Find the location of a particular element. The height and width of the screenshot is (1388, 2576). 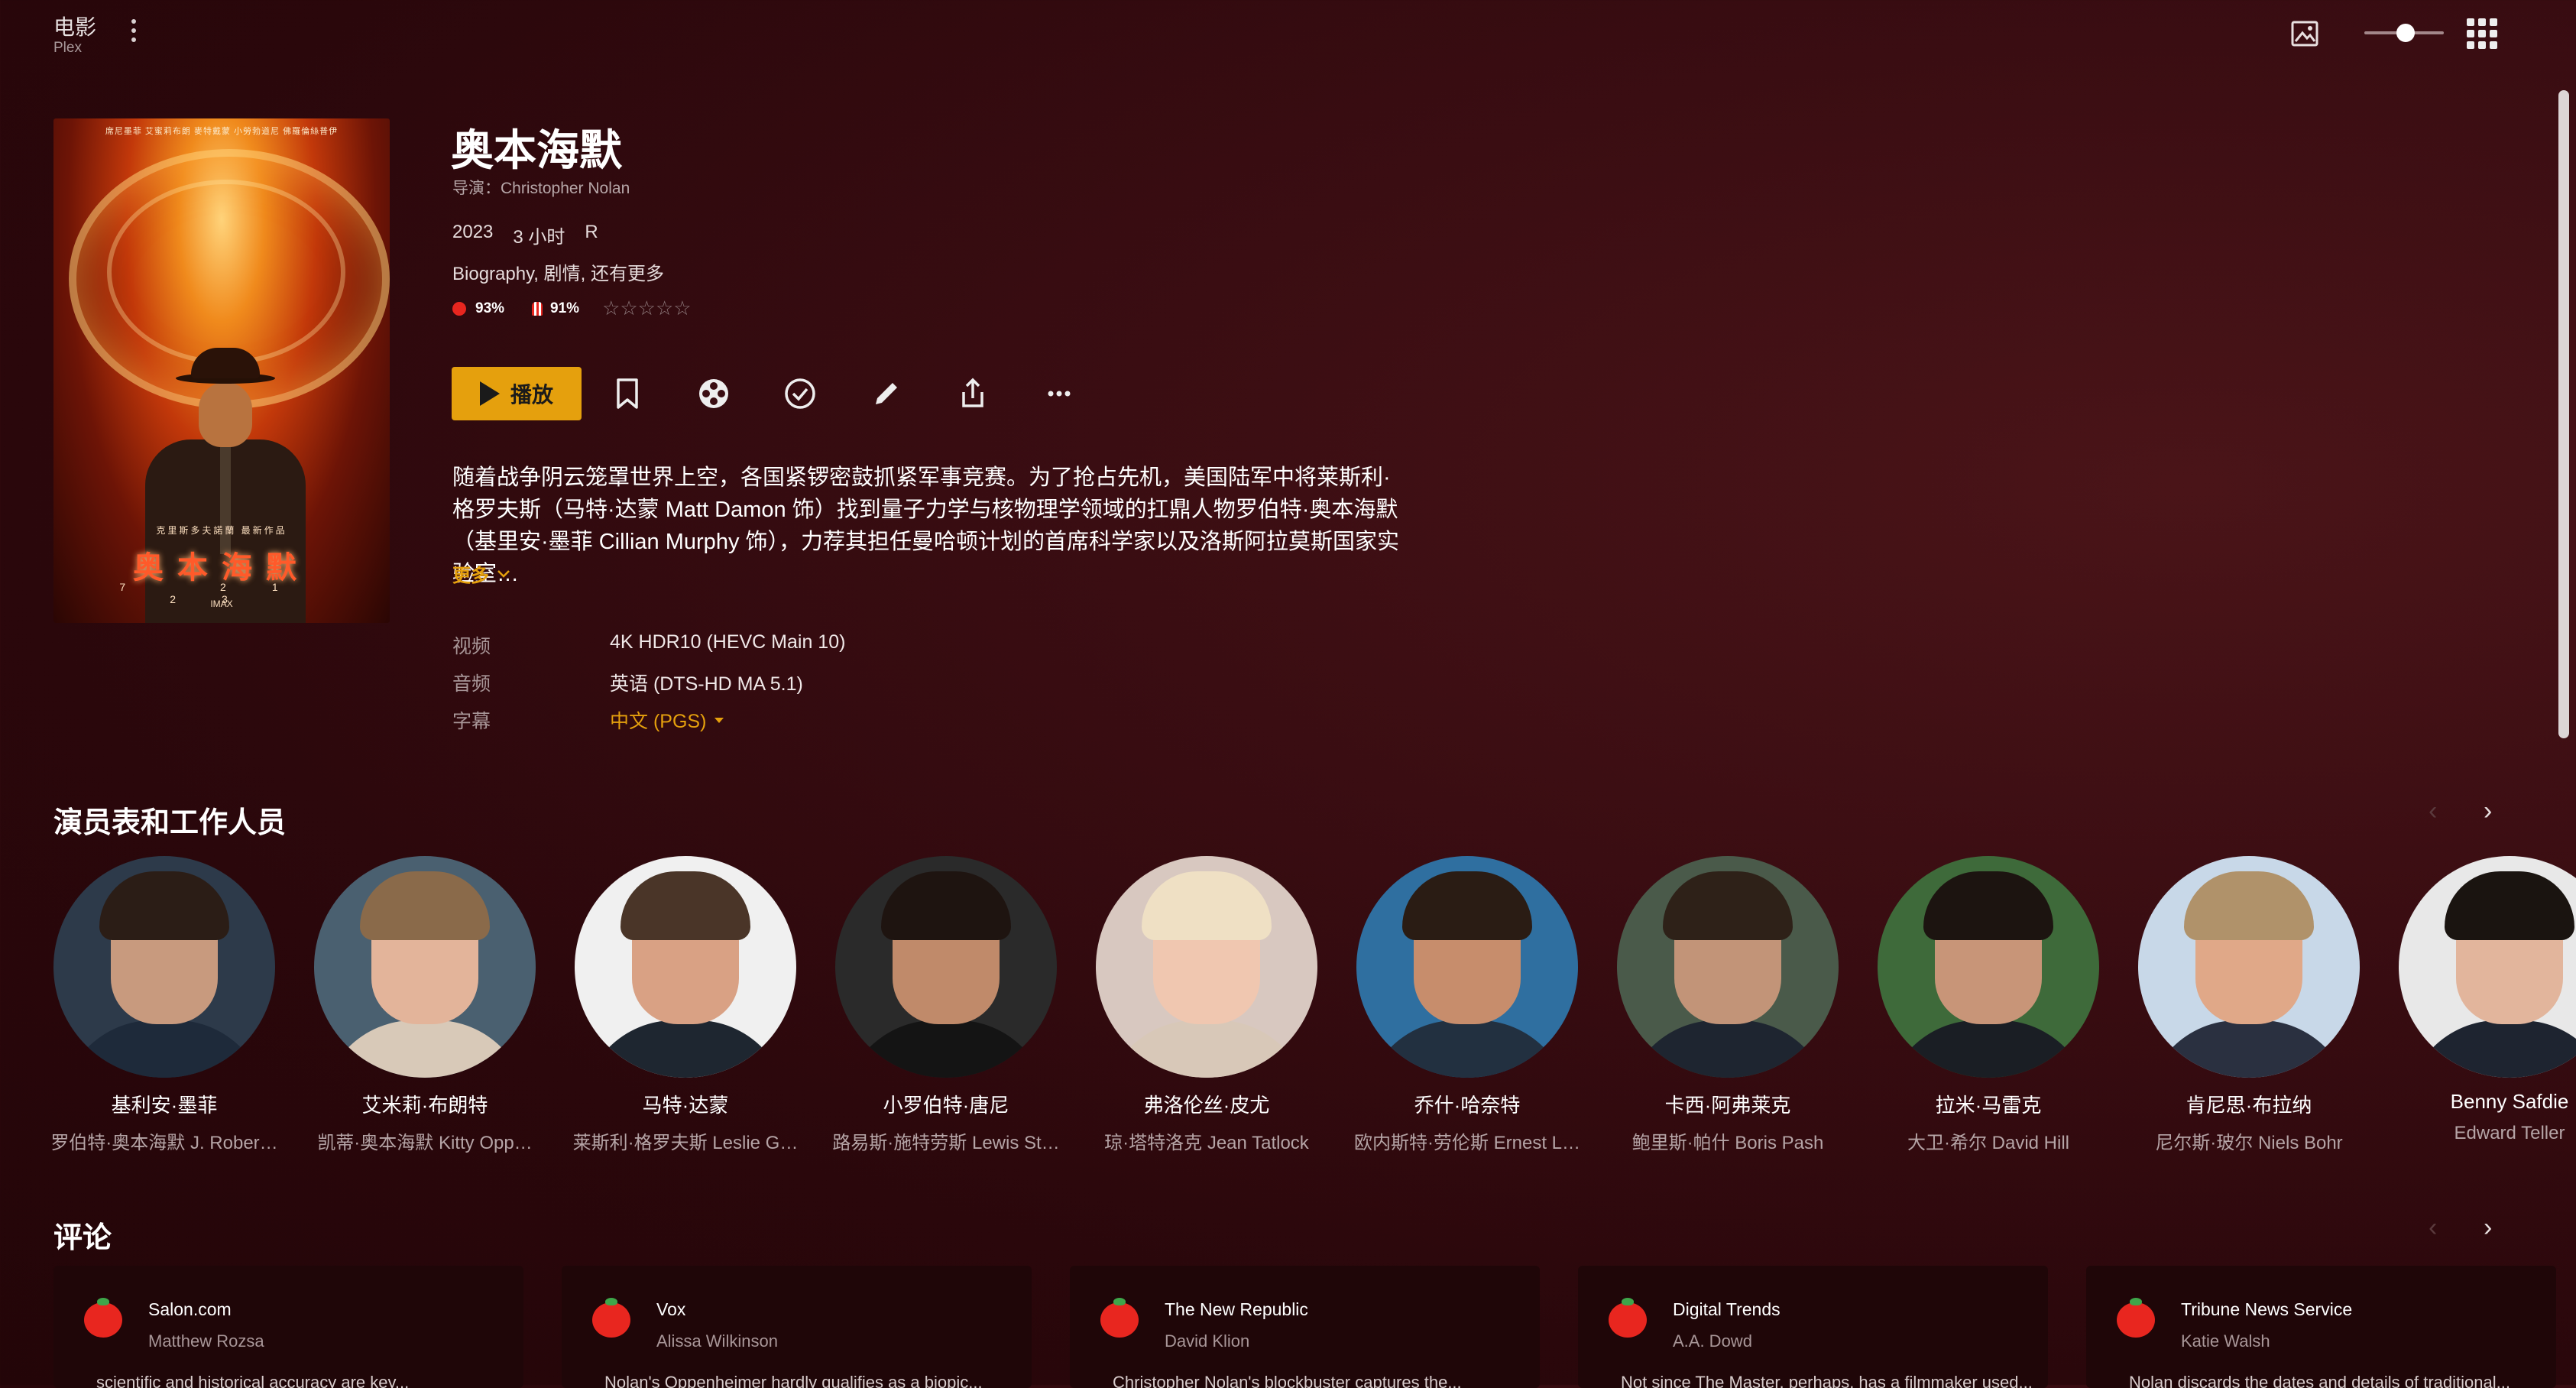

movie-title: 奥本海默 is located at coordinates (537, 150).